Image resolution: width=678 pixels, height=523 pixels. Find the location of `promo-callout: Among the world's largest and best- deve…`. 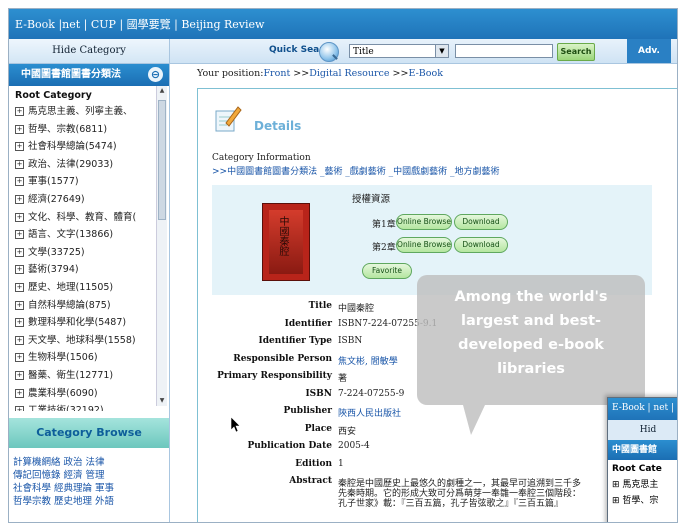

promo-callout: Among the world's largest and best- deve… is located at coordinates (531, 355).